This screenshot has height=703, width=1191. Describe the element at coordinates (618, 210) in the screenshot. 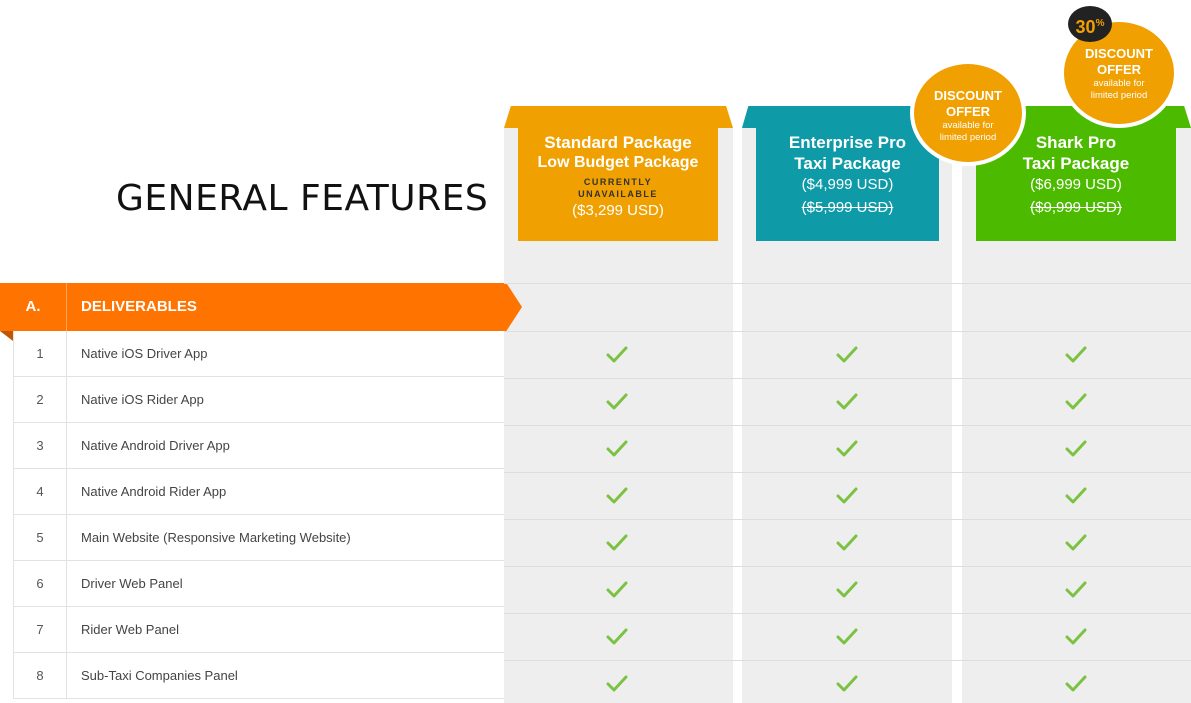

I see `package-price: ($3,299 USD)` at that location.